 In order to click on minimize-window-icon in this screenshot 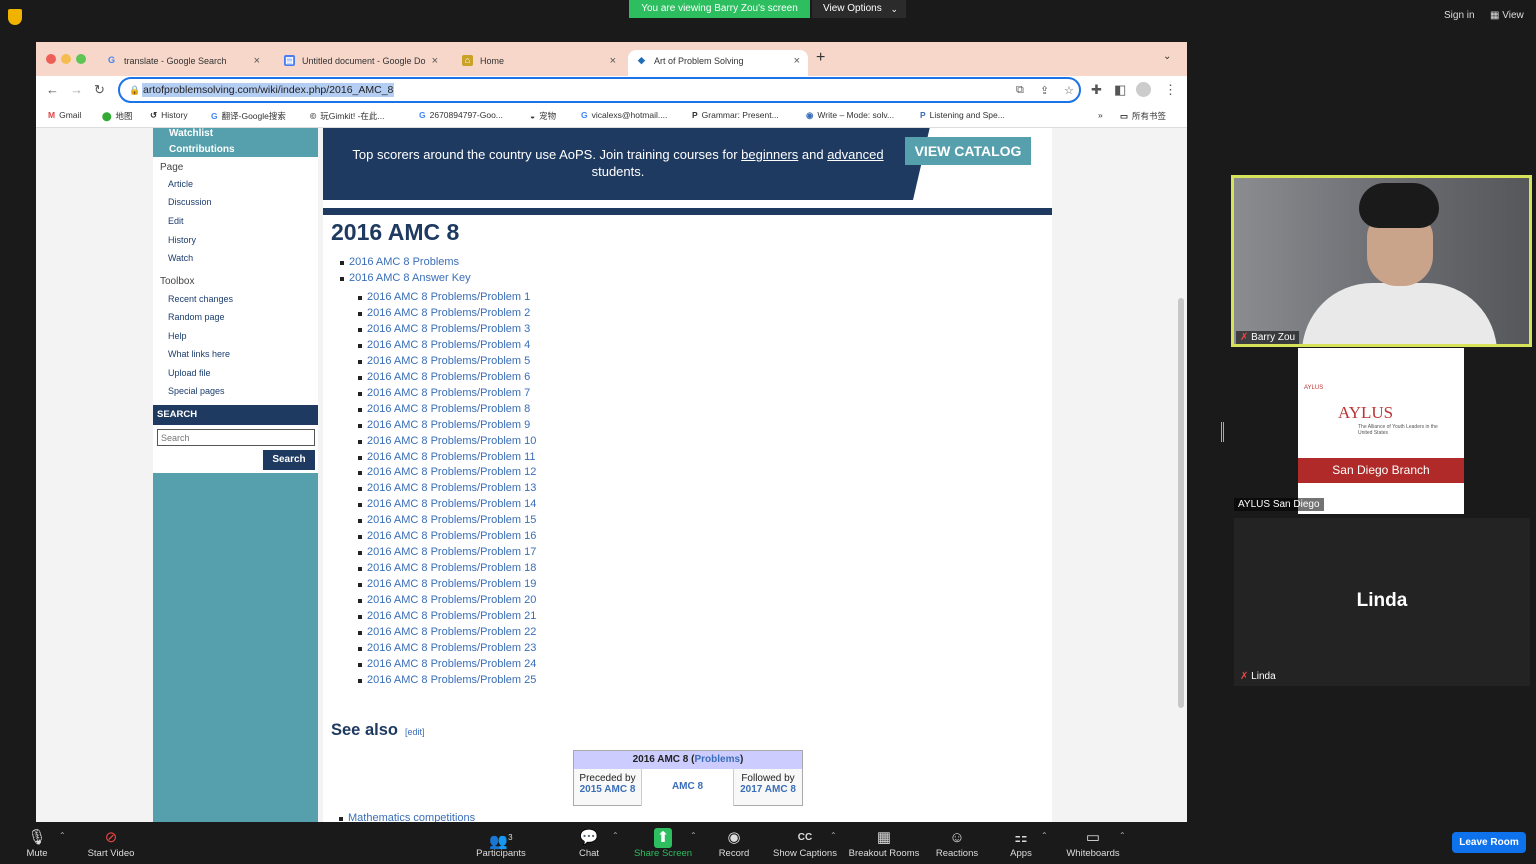, I will do `click(66, 59)`.